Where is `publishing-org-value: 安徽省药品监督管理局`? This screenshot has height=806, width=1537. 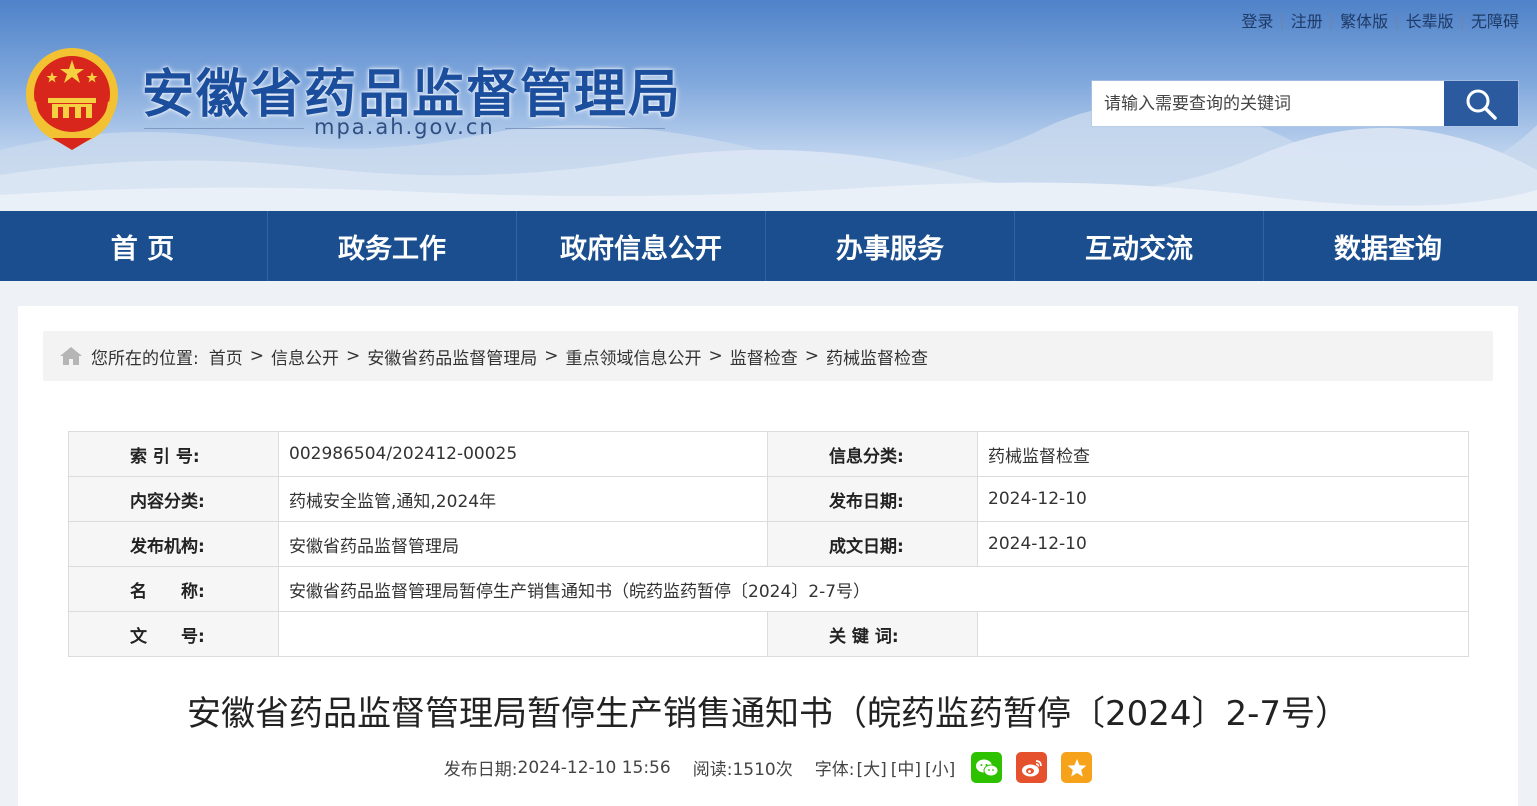
publishing-org-value: 安徽省药品监督管理局 is located at coordinates (523, 544).